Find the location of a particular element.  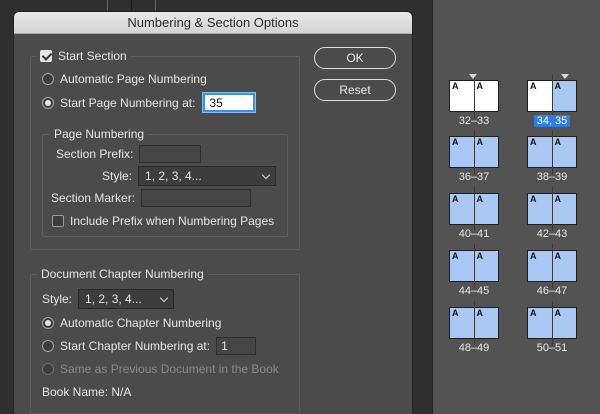

ok-button: OK is located at coordinates (355, 58).